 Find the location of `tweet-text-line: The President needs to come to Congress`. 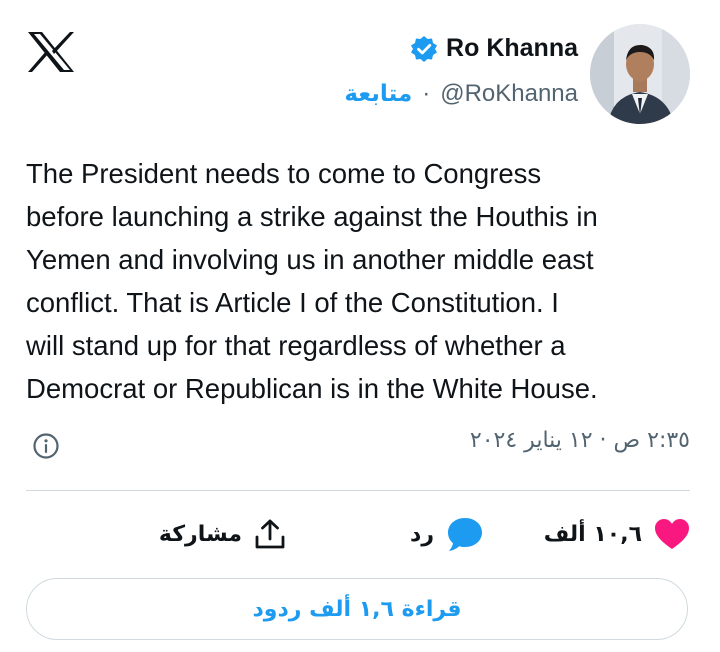

tweet-text-line: The President needs to come to Congress is located at coordinates (284, 173).